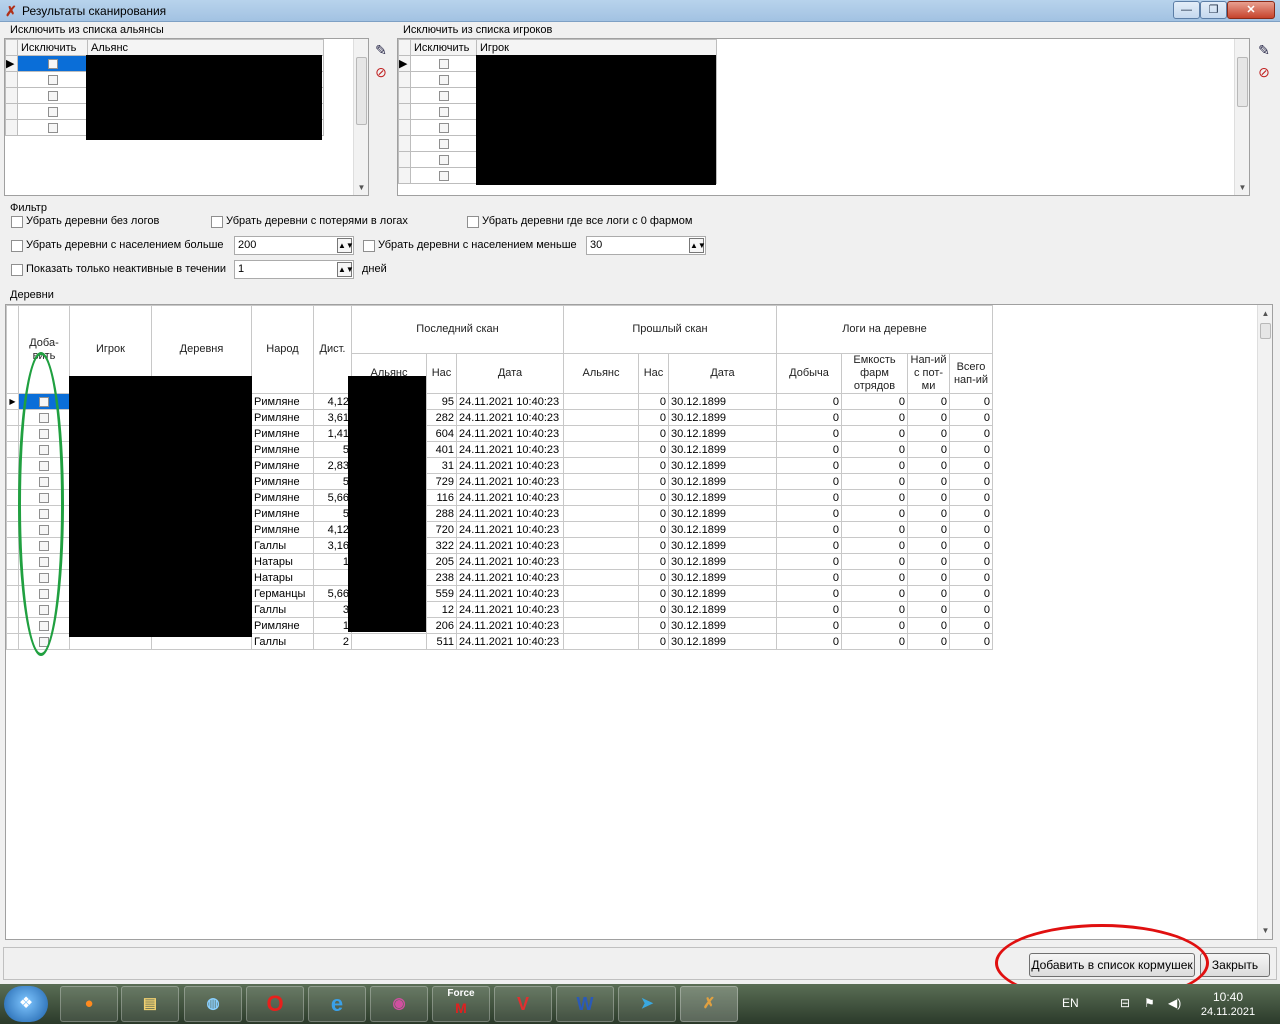 This screenshot has width=1280, height=1024. What do you see at coordinates (332, 513) in the screenshot?
I see `dist-cell: 5` at bounding box center [332, 513].